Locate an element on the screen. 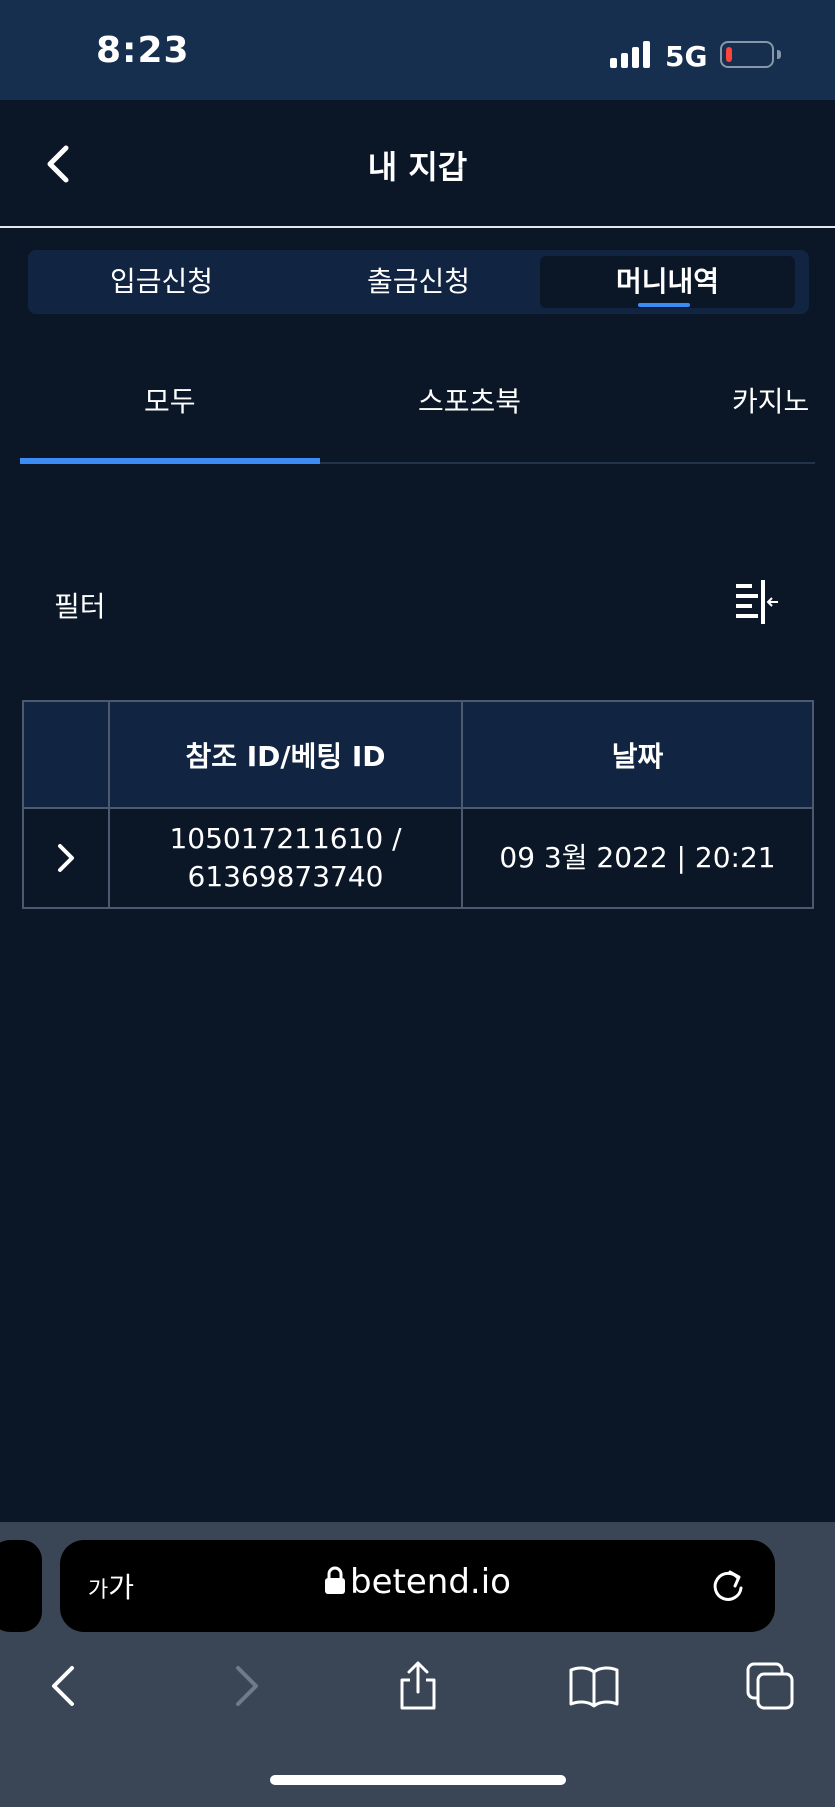  sub-tab-sportsbook: 스포츠북 is located at coordinates (469, 400).